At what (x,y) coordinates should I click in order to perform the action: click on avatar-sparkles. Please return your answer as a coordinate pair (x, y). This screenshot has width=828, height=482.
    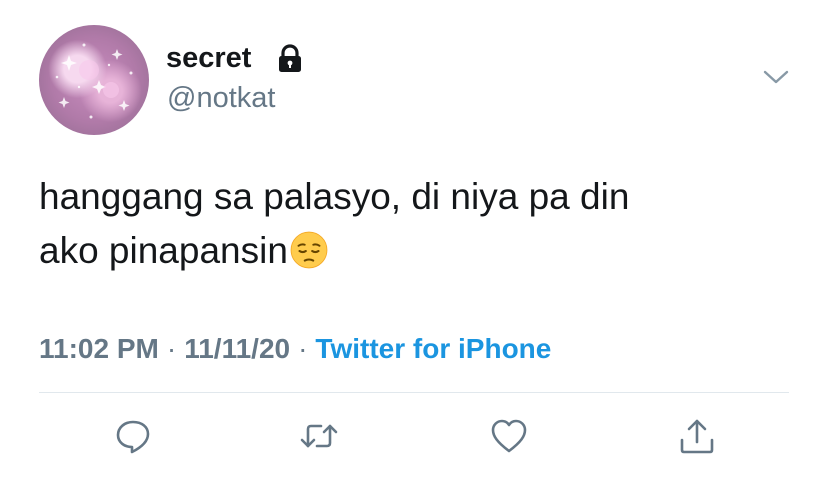
    Looking at the image, I should click on (94, 81).